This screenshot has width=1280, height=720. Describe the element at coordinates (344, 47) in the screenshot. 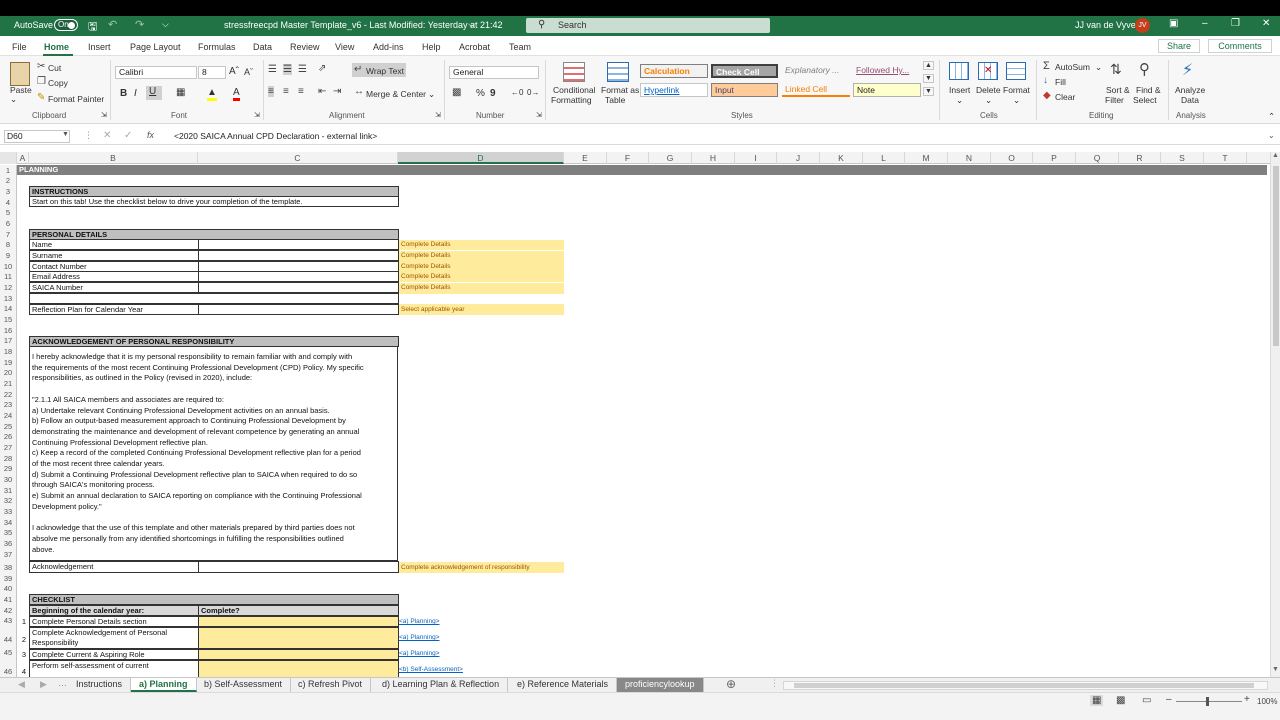

I see `tab-view: View` at that location.